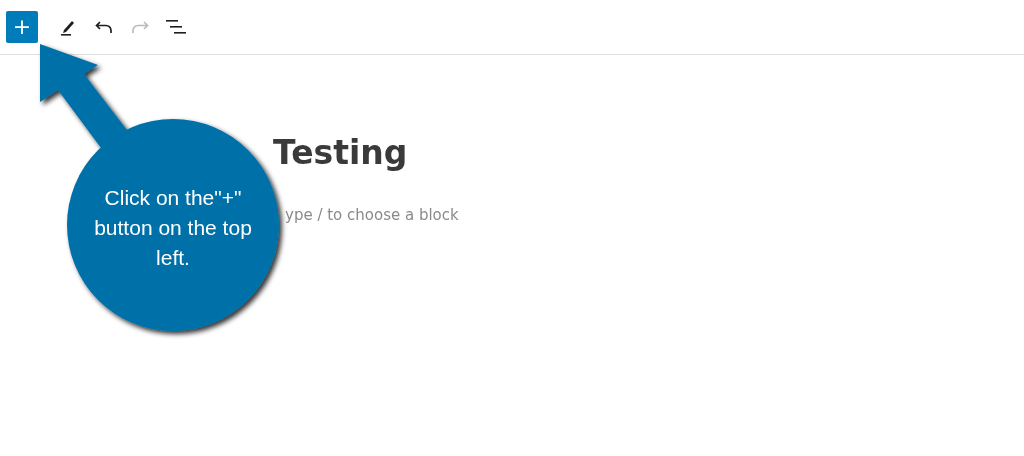 The height and width of the screenshot is (456, 1024). I want to click on block-placeholder: ype / to choose a block, so click(372, 215).